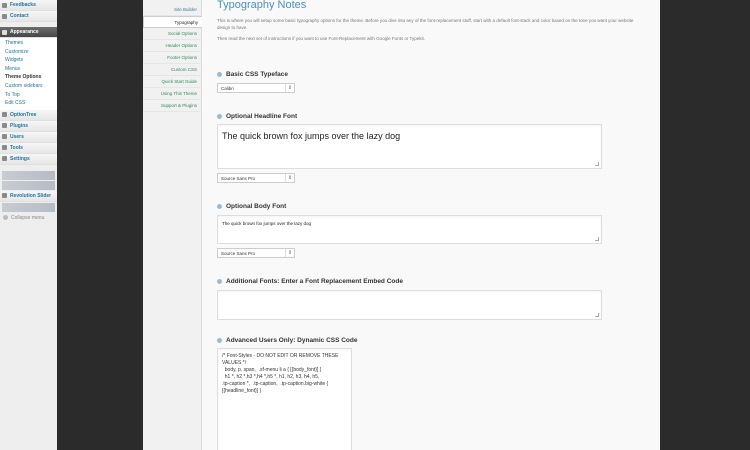 Image resolution: width=750 pixels, height=450 pixels. Describe the element at coordinates (172, 94) in the screenshot. I see `tab-using-this-theme: Using This Theme` at that location.